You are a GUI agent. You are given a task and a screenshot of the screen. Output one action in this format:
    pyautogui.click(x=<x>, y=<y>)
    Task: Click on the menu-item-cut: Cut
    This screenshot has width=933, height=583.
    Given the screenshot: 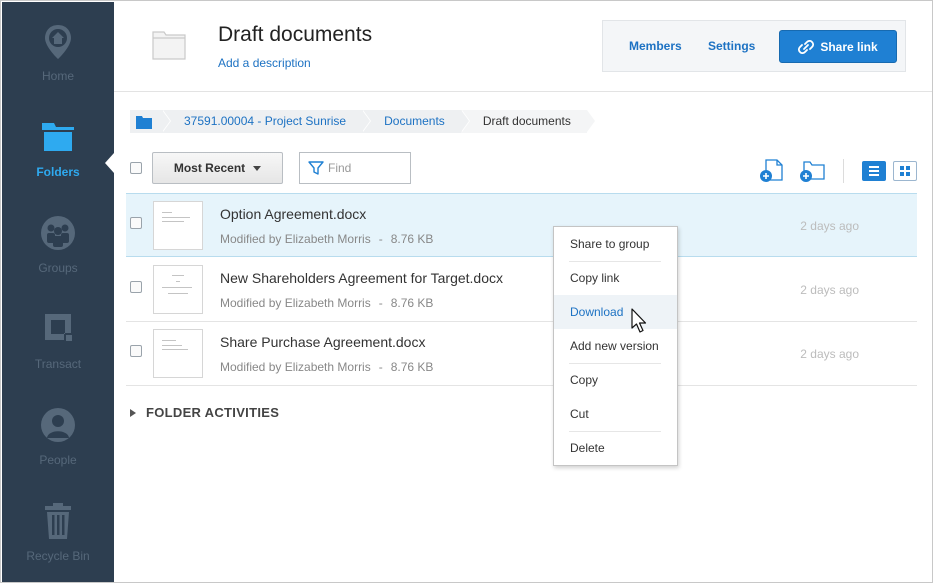 What is the action you would take?
    pyautogui.click(x=615, y=414)
    